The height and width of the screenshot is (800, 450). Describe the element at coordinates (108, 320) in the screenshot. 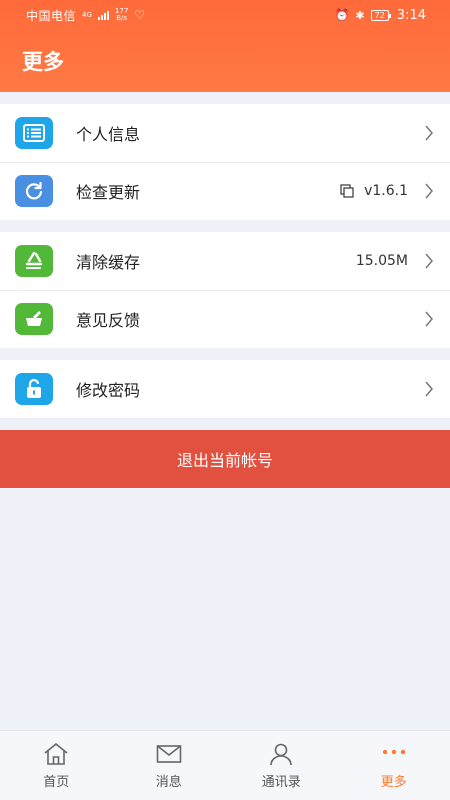

I see `row-feedback-label: 意见反馈` at that location.